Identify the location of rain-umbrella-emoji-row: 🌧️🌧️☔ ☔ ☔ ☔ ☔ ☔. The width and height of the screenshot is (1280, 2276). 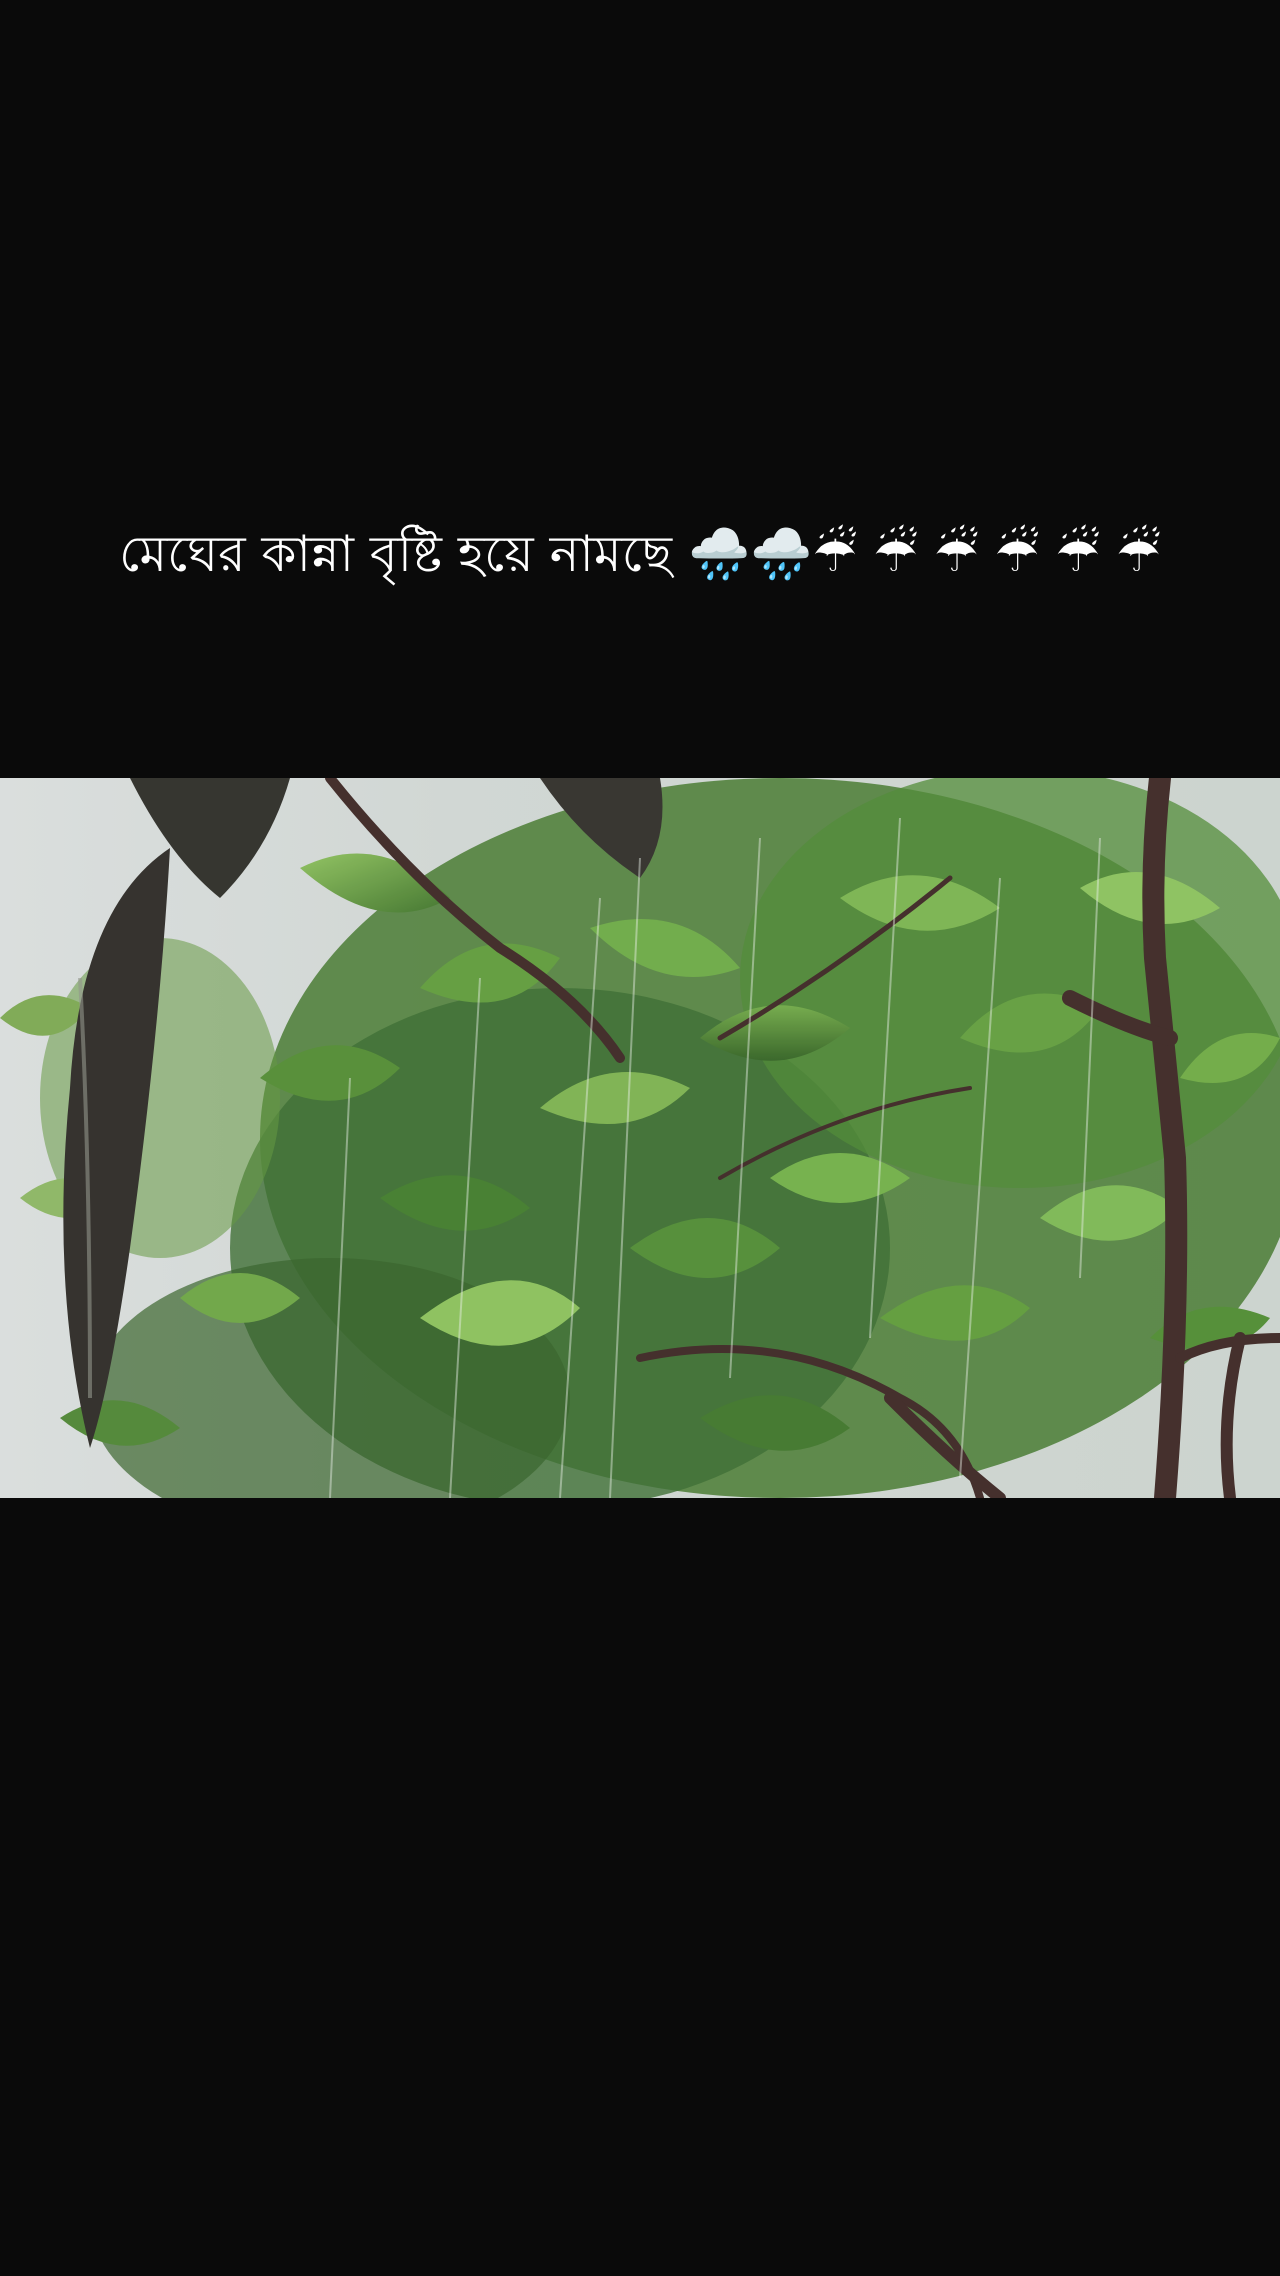
(924, 554).